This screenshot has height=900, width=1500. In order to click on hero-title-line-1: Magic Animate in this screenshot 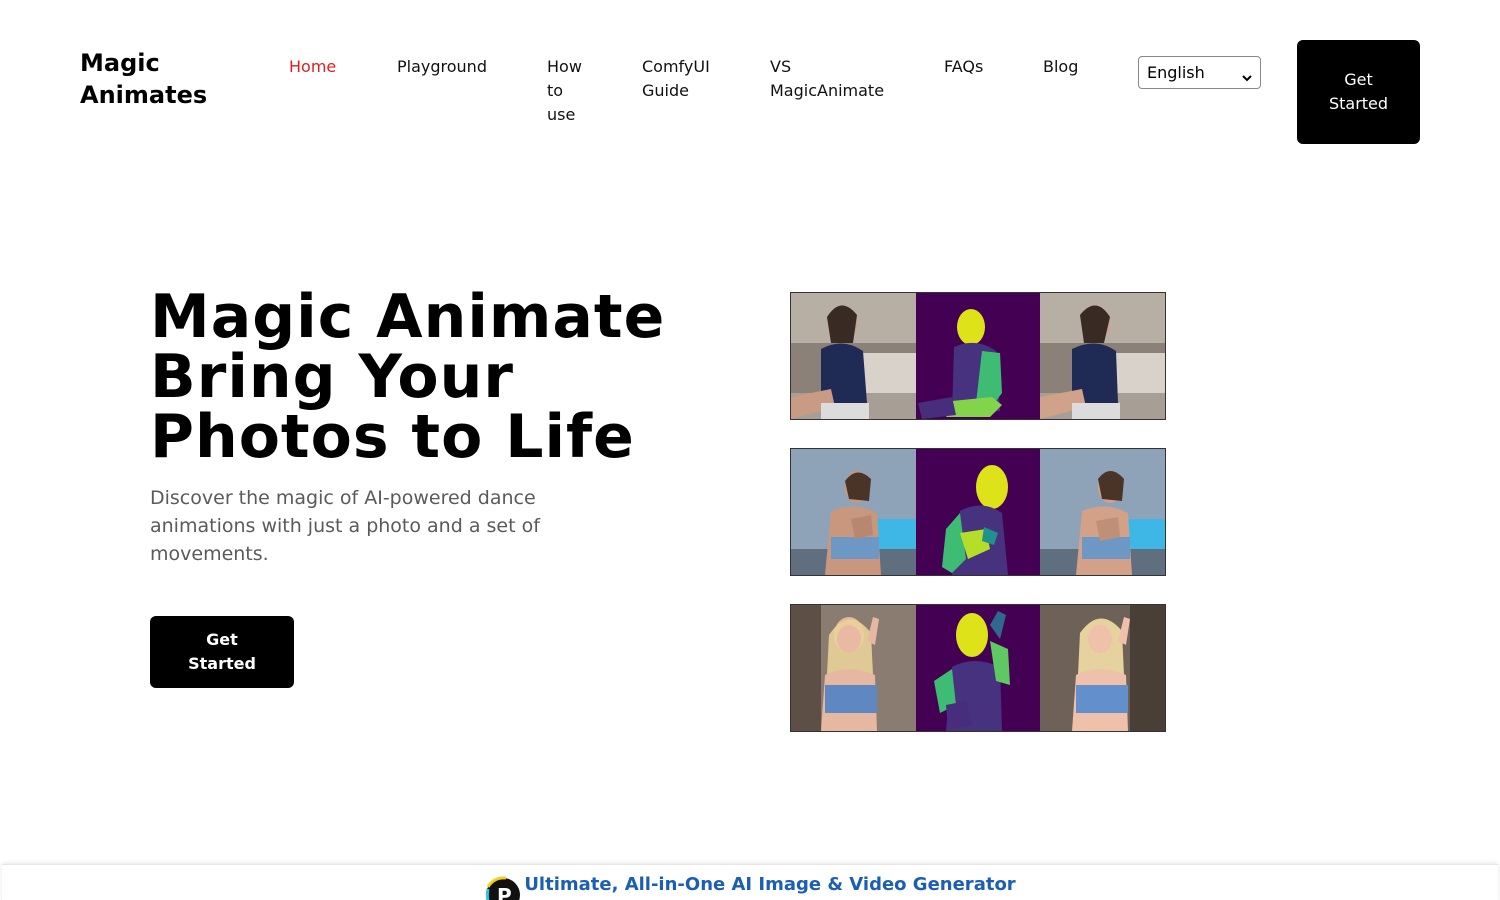, I will do `click(408, 317)`.